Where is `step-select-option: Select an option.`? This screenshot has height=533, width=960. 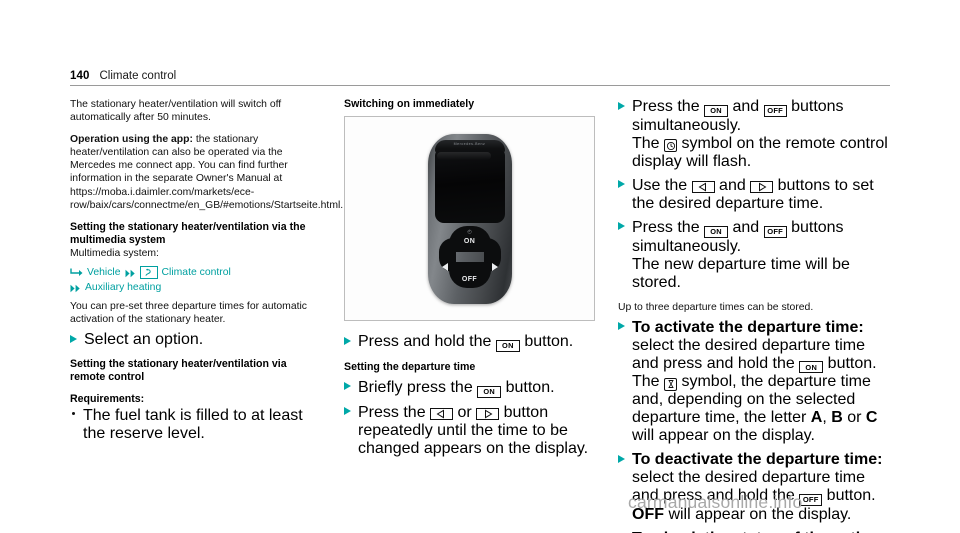 step-select-option: Select an option. is located at coordinates (196, 340).